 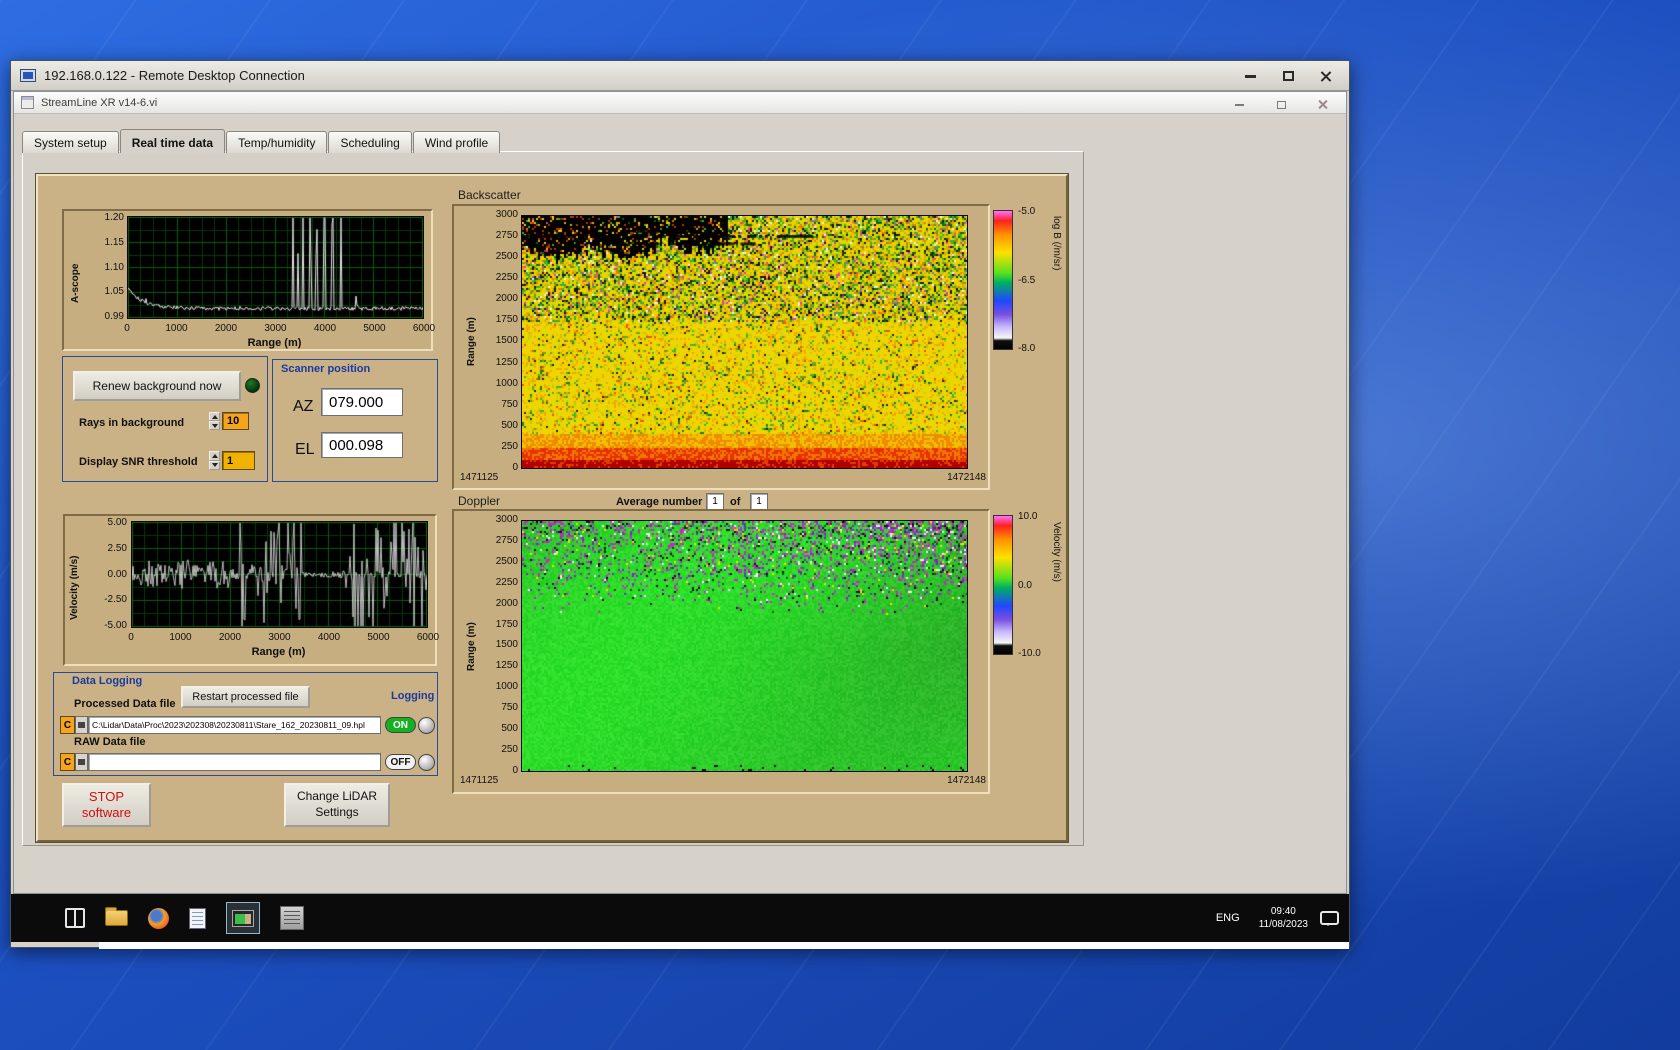 I want to click on tick-label: 1.05, so click(x=114, y=292).